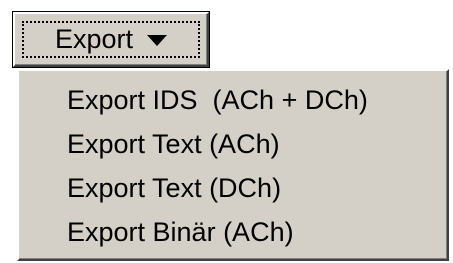  Describe the element at coordinates (94, 39) in the screenshot. I see `export-button-label: Export` at that location.